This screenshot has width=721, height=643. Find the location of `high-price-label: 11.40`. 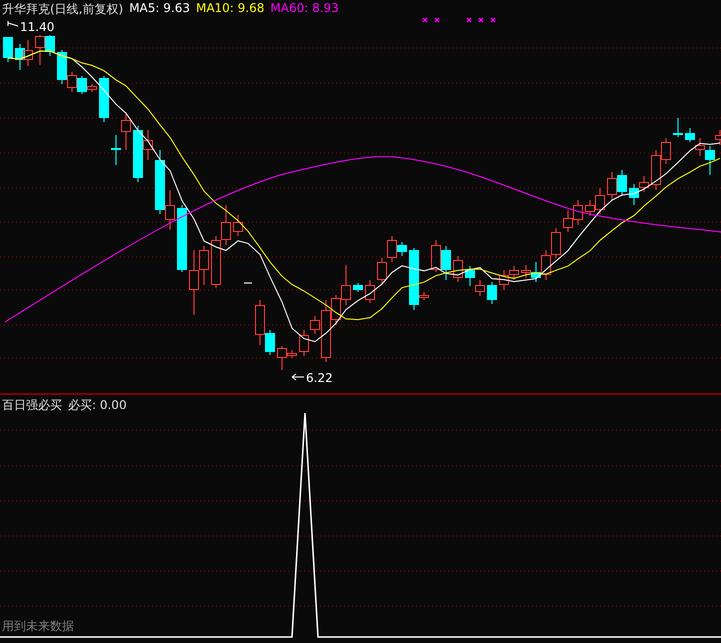

high-price-label: 11.40 is located at coordinates (37, 27).